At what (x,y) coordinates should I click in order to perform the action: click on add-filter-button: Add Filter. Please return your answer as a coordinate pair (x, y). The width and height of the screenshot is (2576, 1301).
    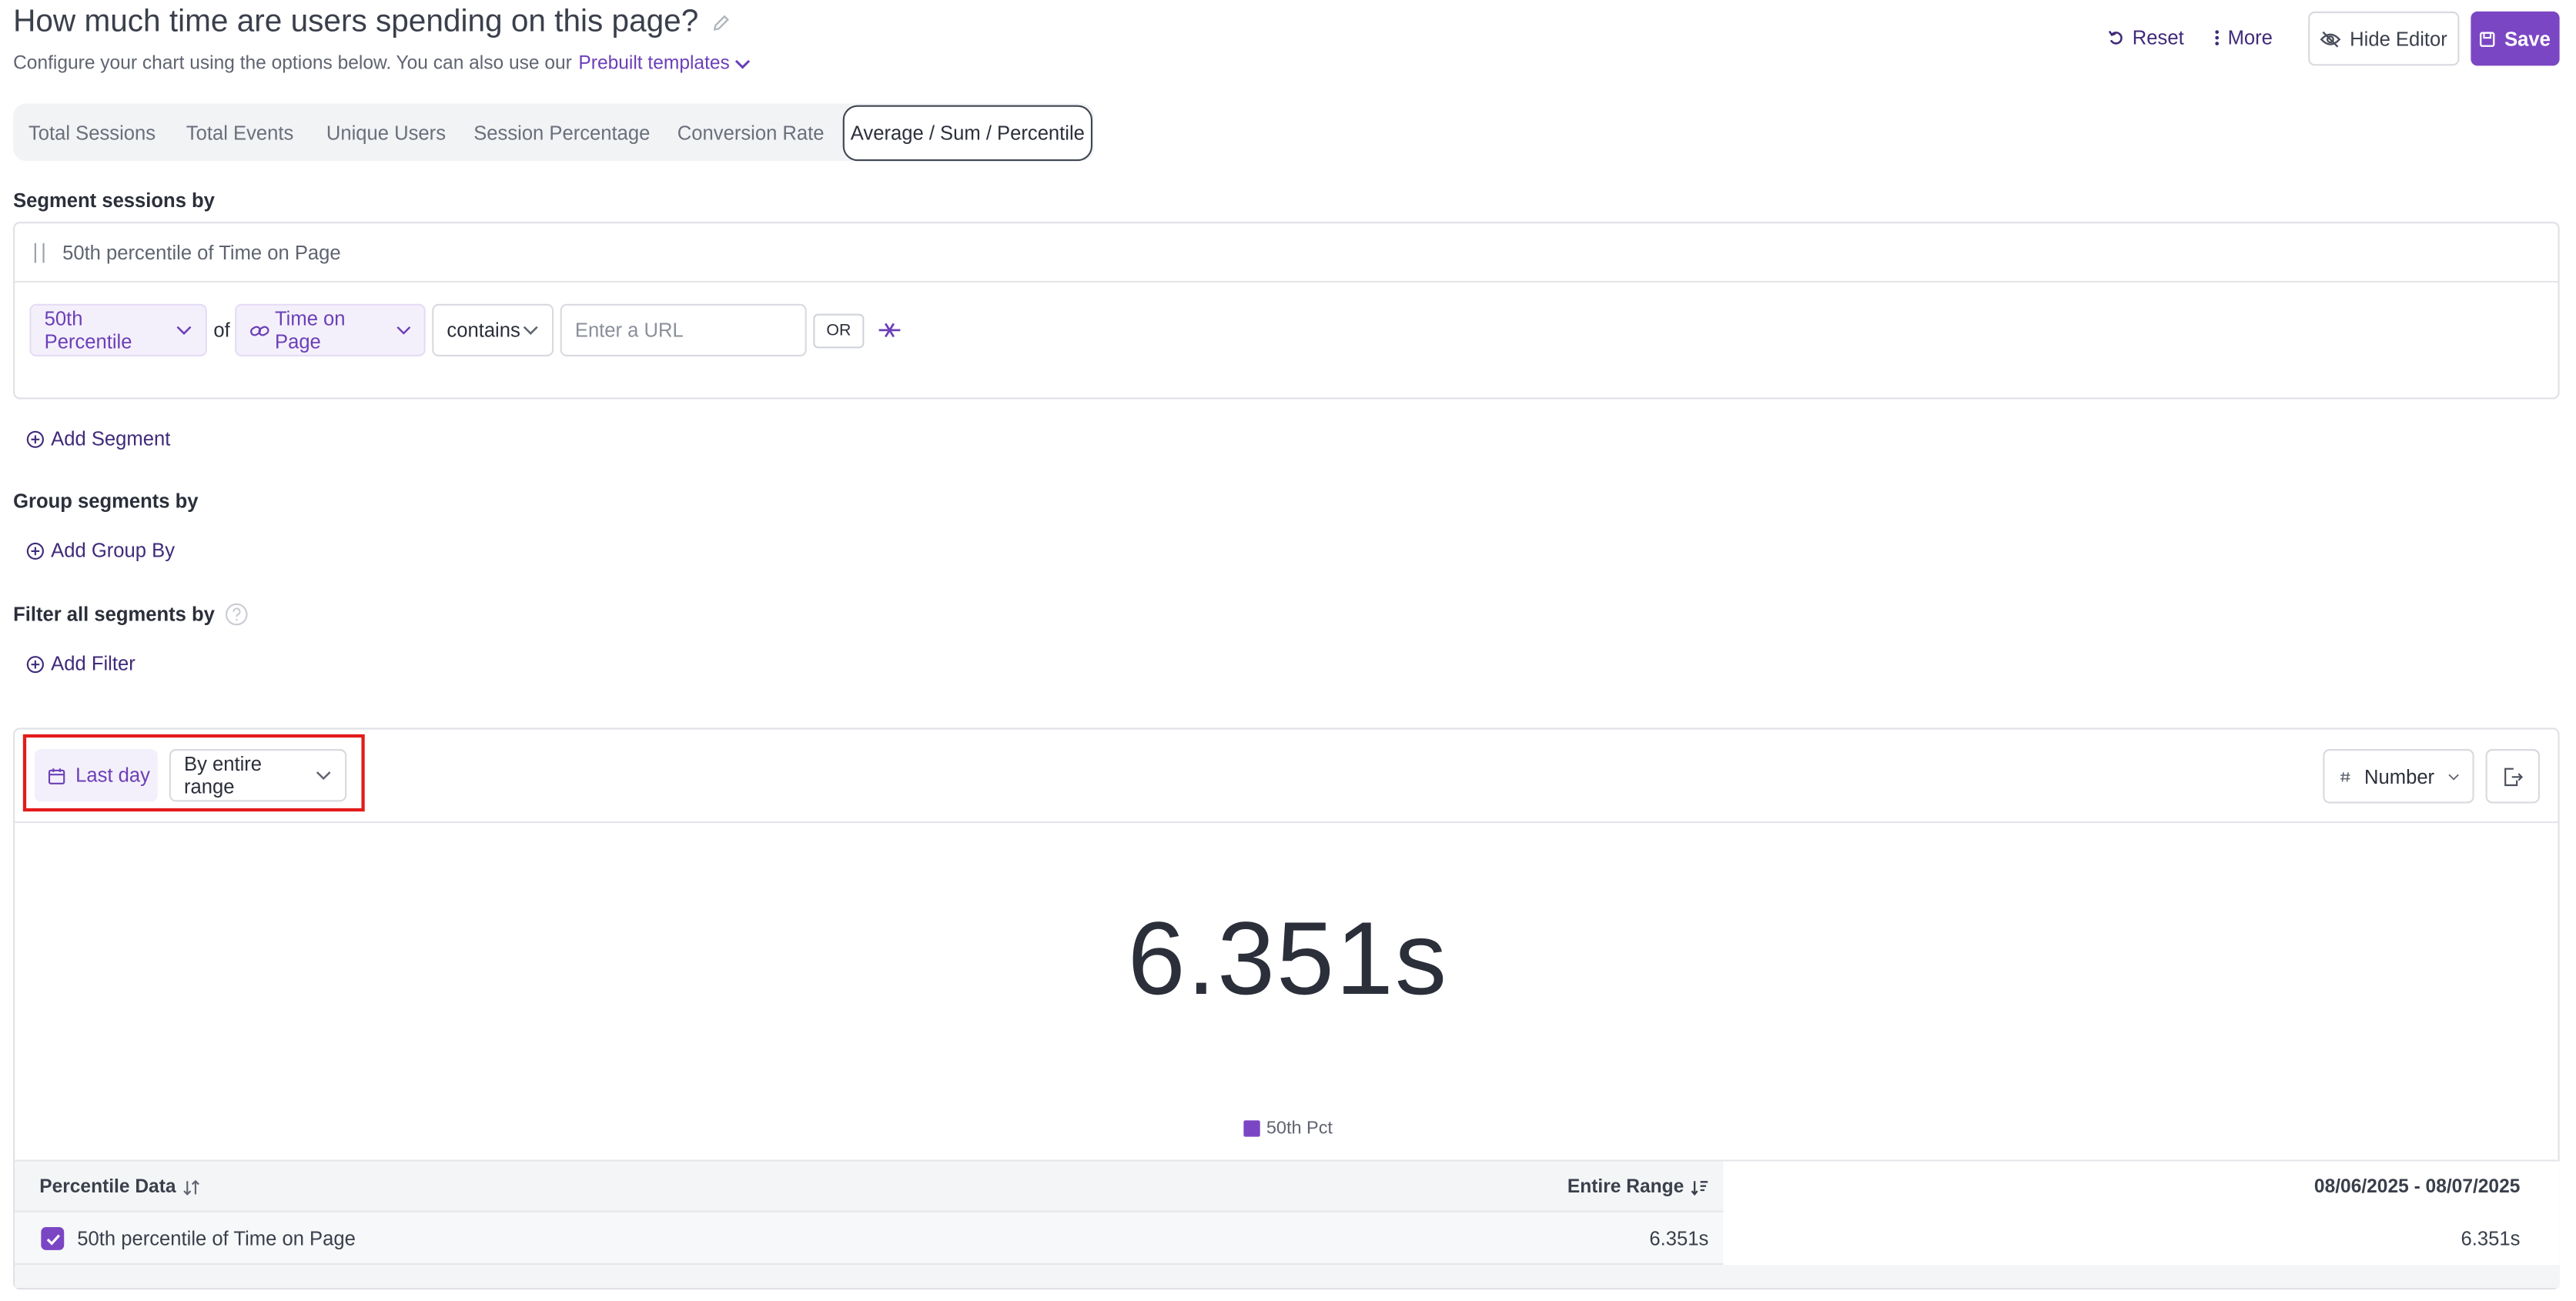
    Looking at the image, I should click on (81, 663).